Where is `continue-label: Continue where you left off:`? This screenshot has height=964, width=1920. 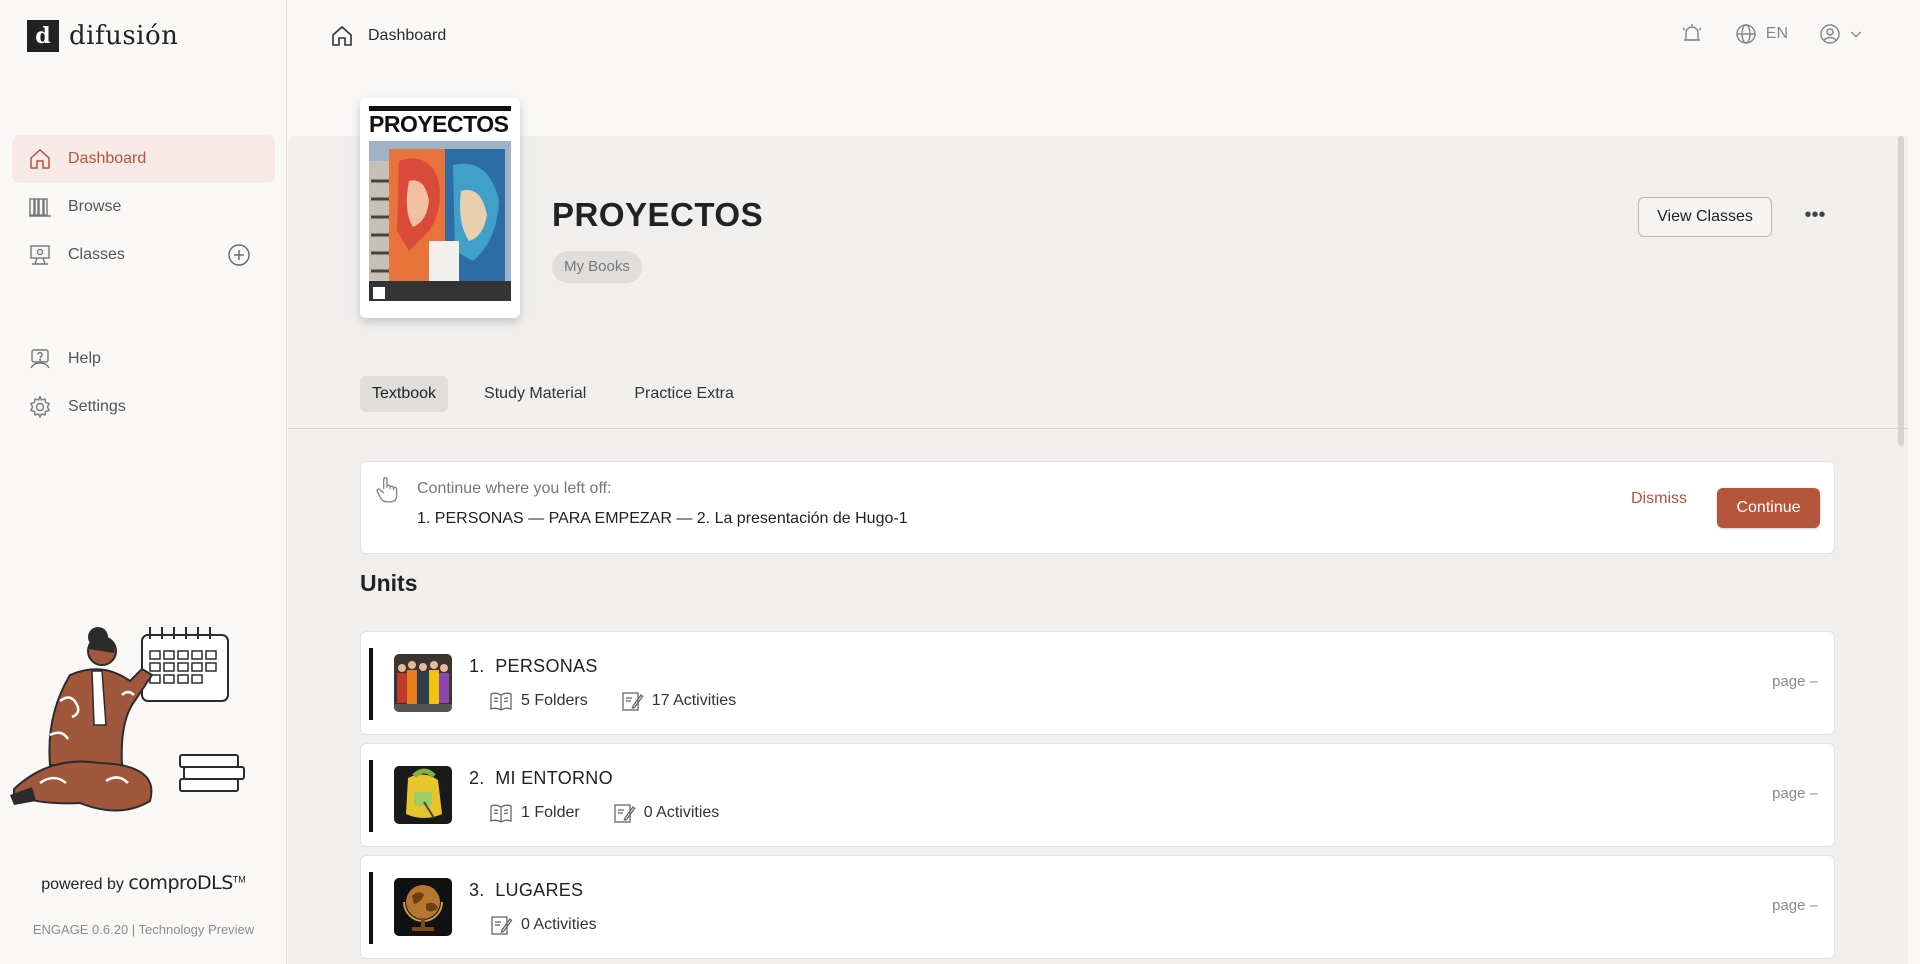
continue-label: Continue where you left off: is located at coordinates (514, 488).